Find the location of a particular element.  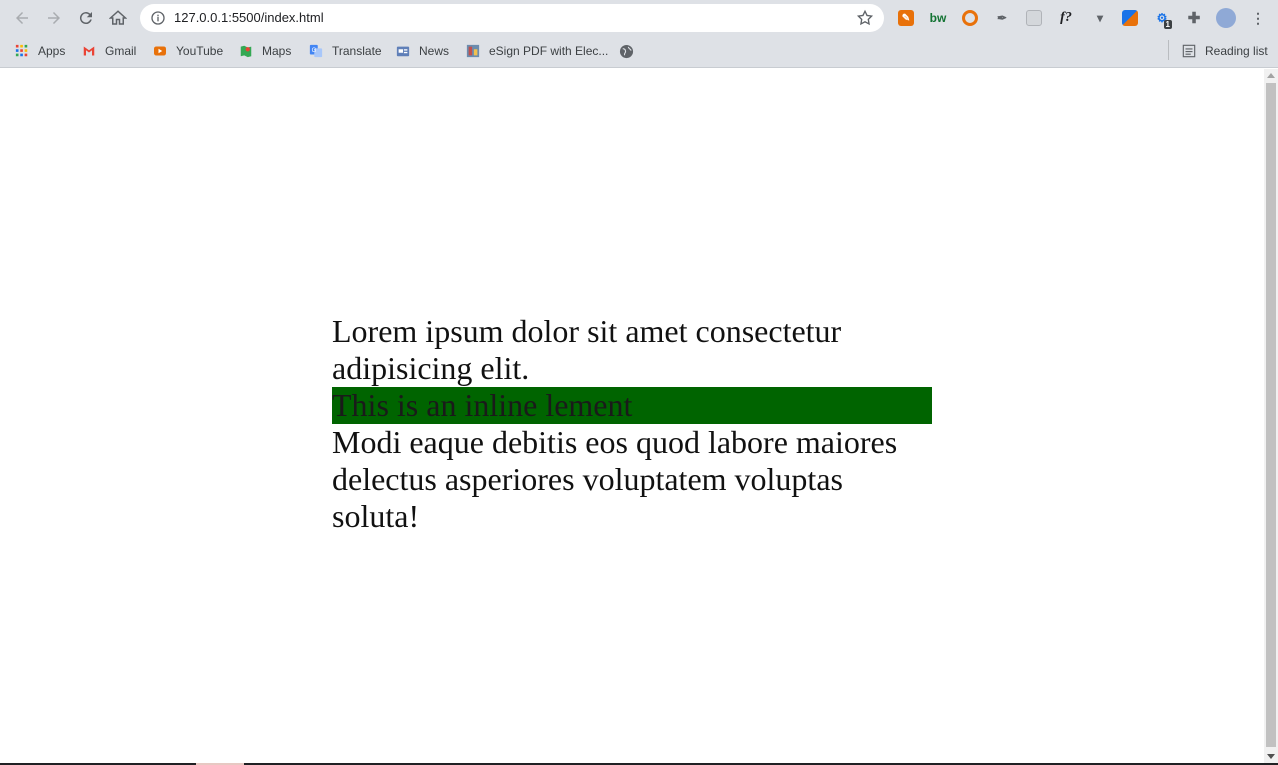

bookmark-label: Maps is located at coordinates (277, 51).